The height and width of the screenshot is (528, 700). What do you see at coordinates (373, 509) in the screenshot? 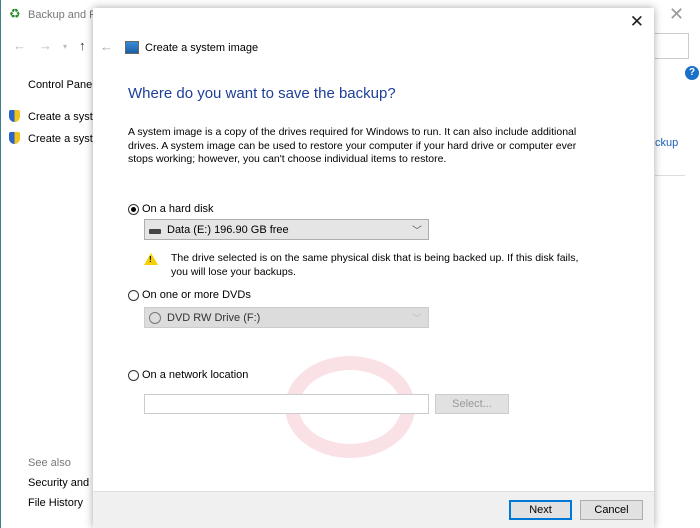
I see `dialog-footer: Next Cancel` at bounding box center [373, 509].